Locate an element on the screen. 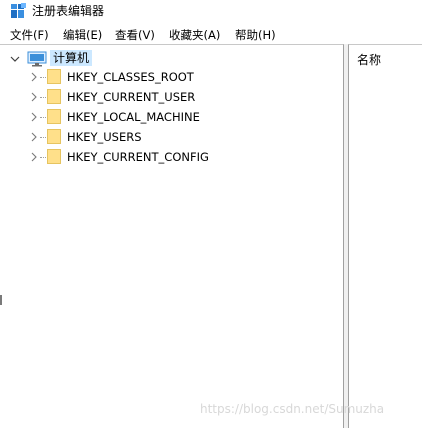  menu-help: 帮助(H) is located at coordinates (255, 35).